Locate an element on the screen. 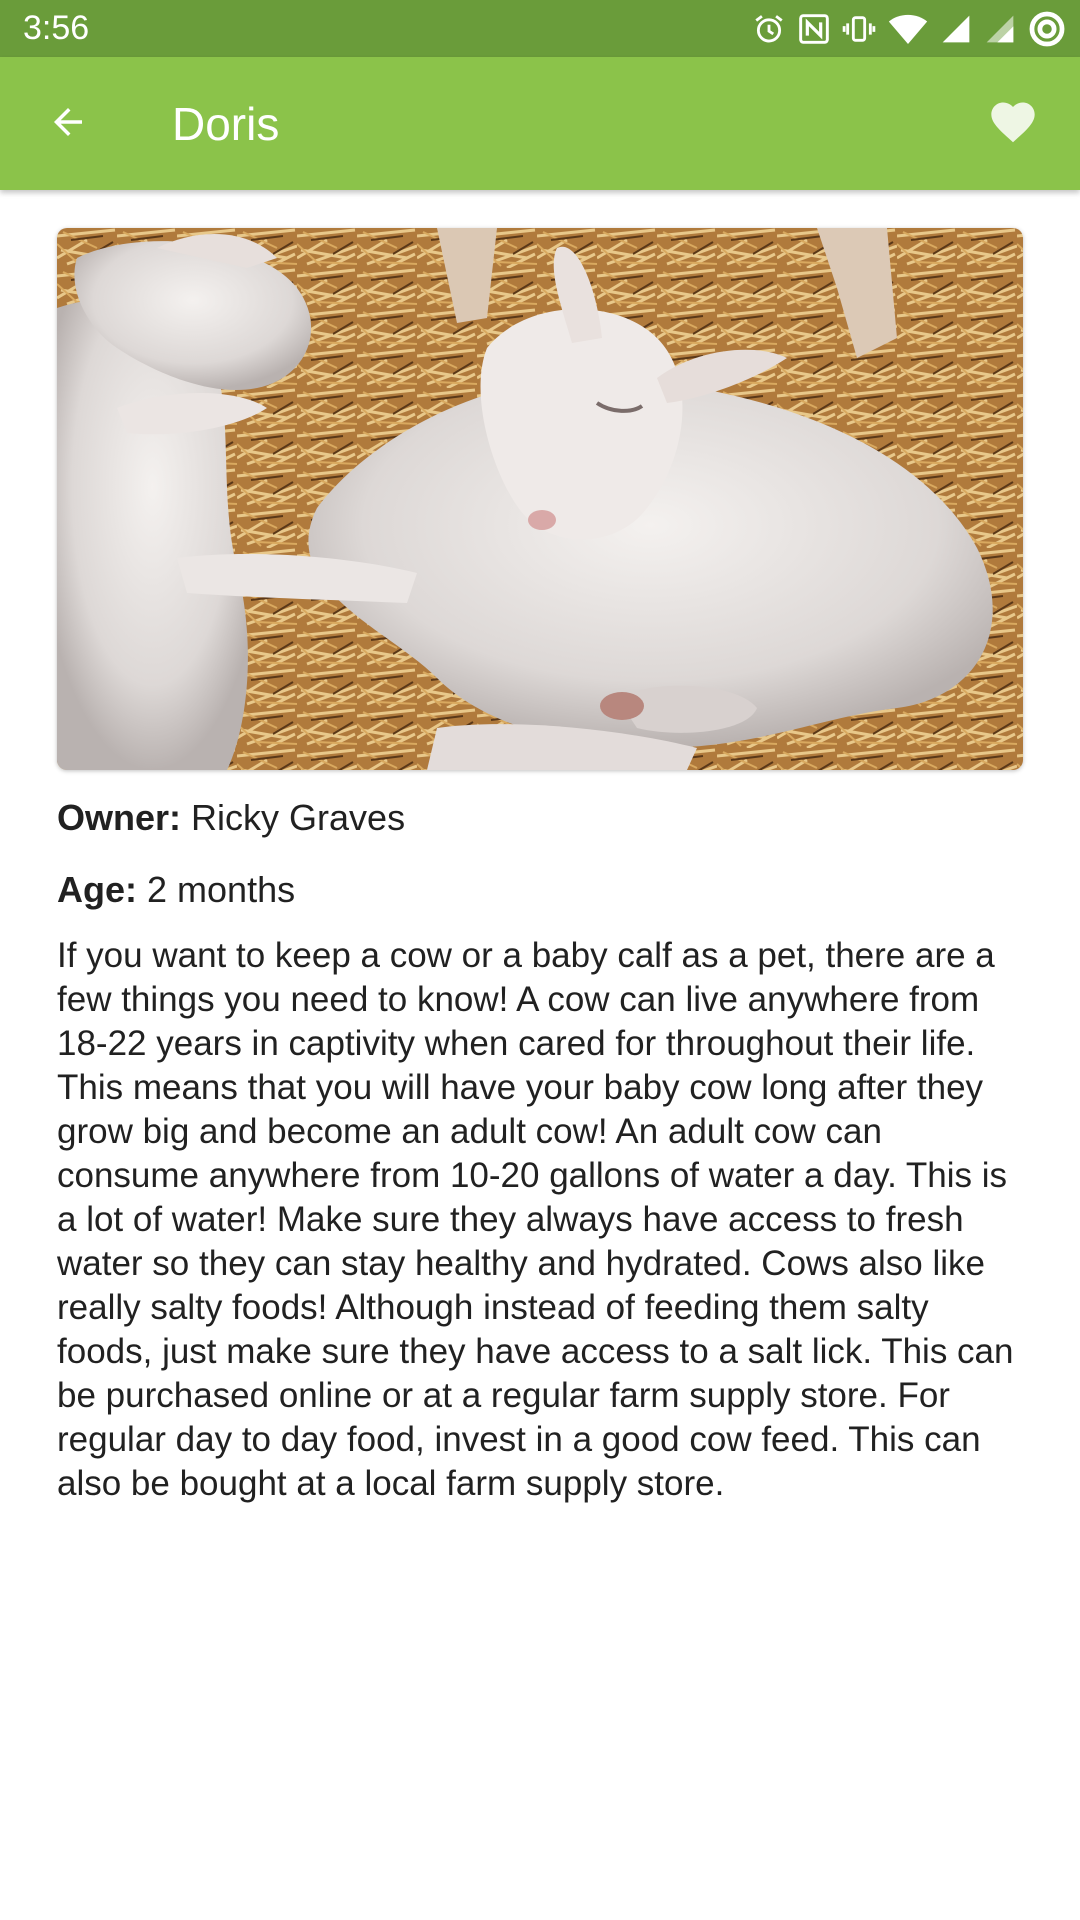  favorite-button is located at coordinates (1013, 124).